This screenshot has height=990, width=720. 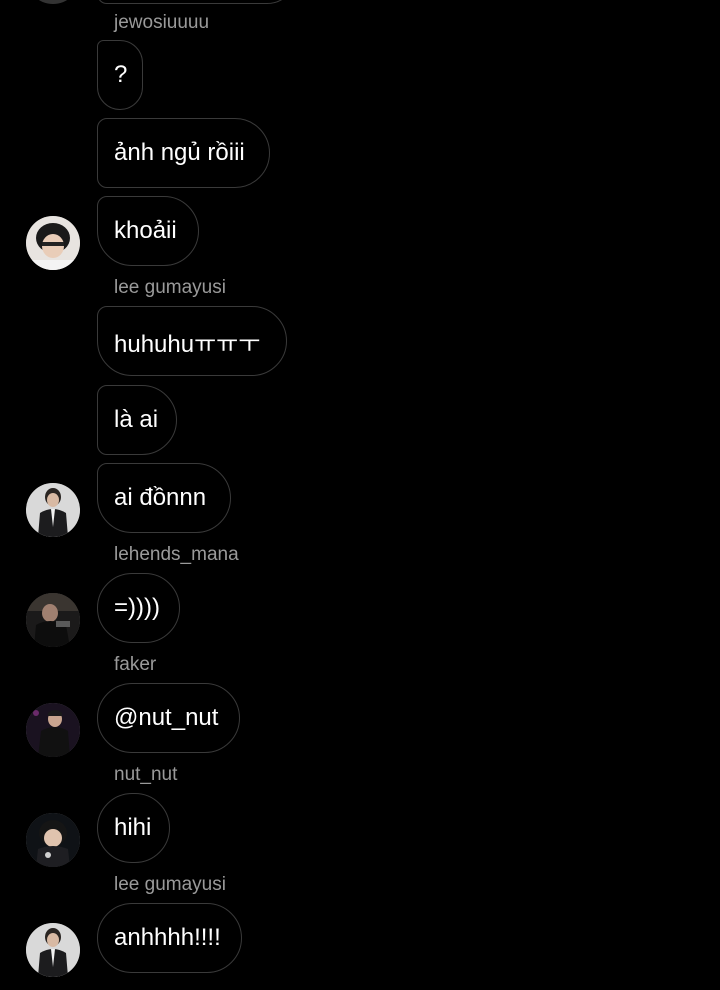 I want to click on message-text: hihi, so click(x=133, y=827).